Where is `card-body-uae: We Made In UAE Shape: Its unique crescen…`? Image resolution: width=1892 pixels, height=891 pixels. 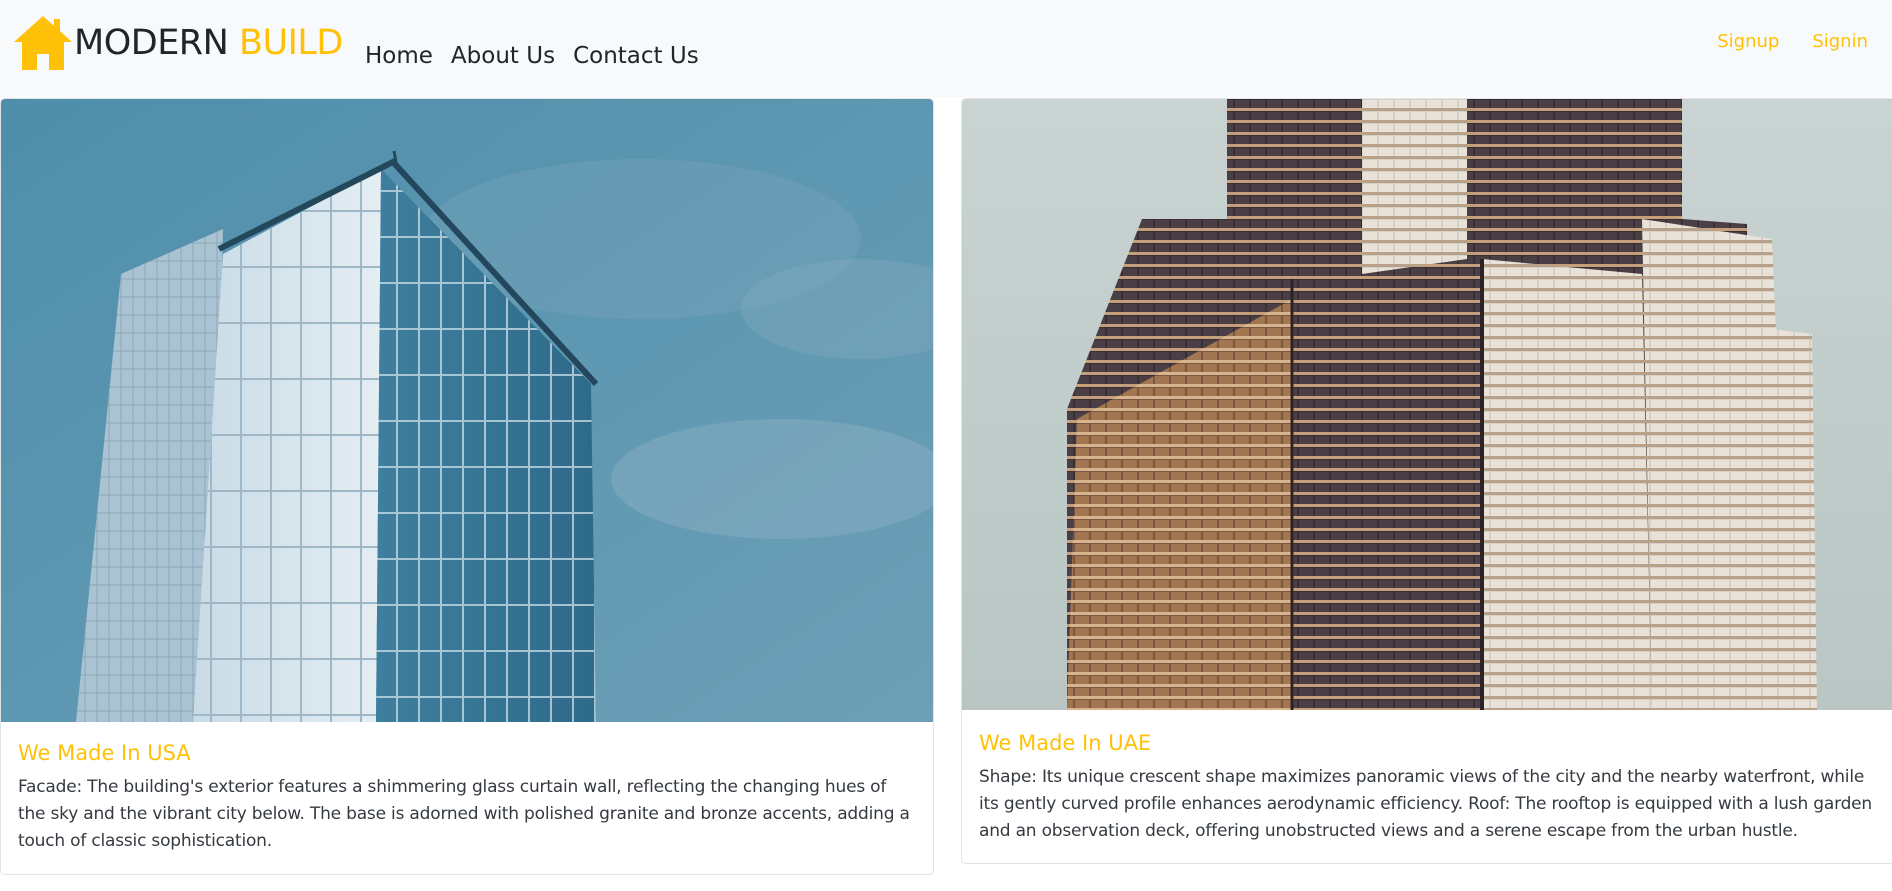
card-body-uae: We Made In UAE Shape: Its unique crescen… is located at coordinates (1427, 787).